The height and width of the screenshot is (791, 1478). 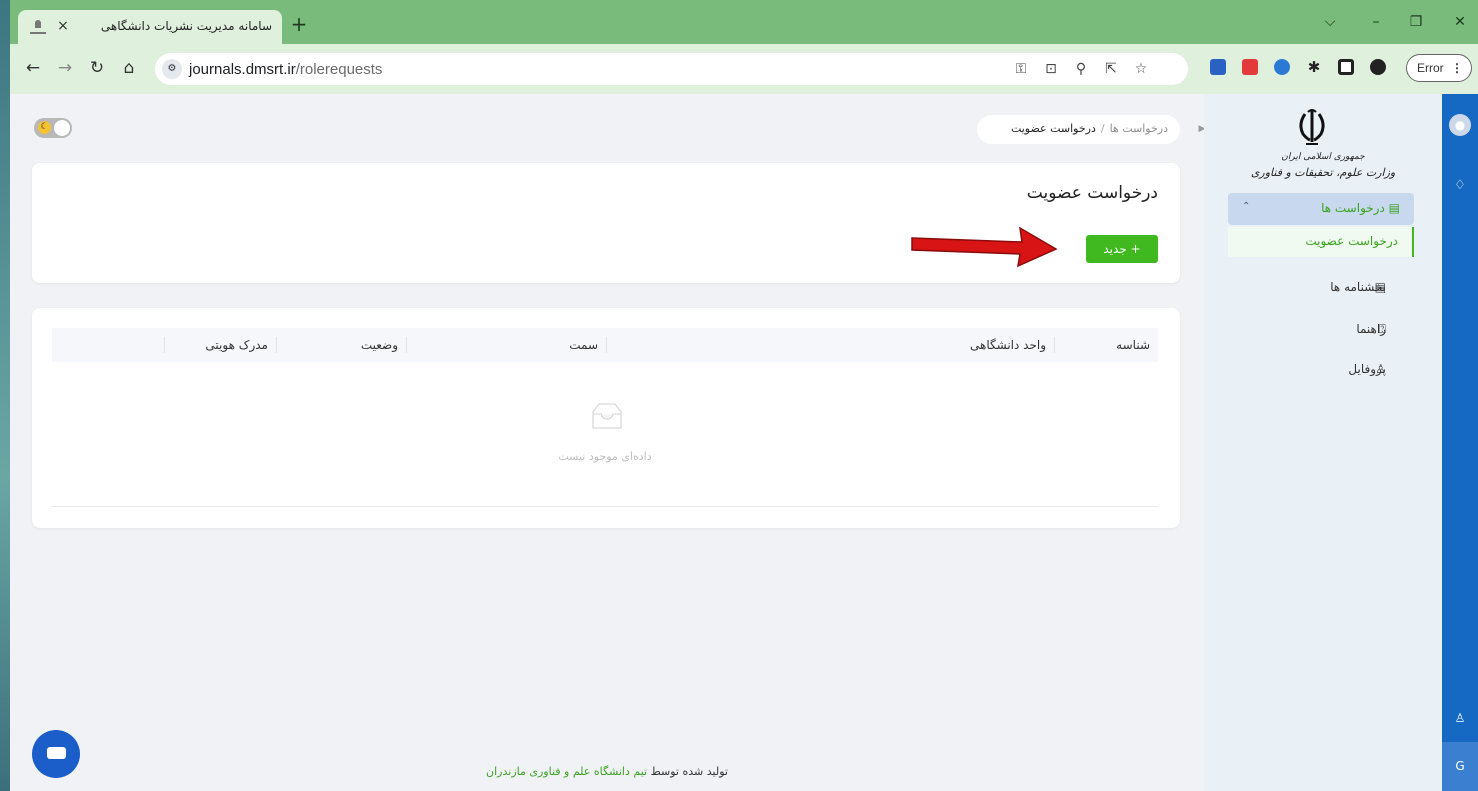 I want to click on menu-item-profile: ♙ پروفایل, so click(x=1321, y=365).